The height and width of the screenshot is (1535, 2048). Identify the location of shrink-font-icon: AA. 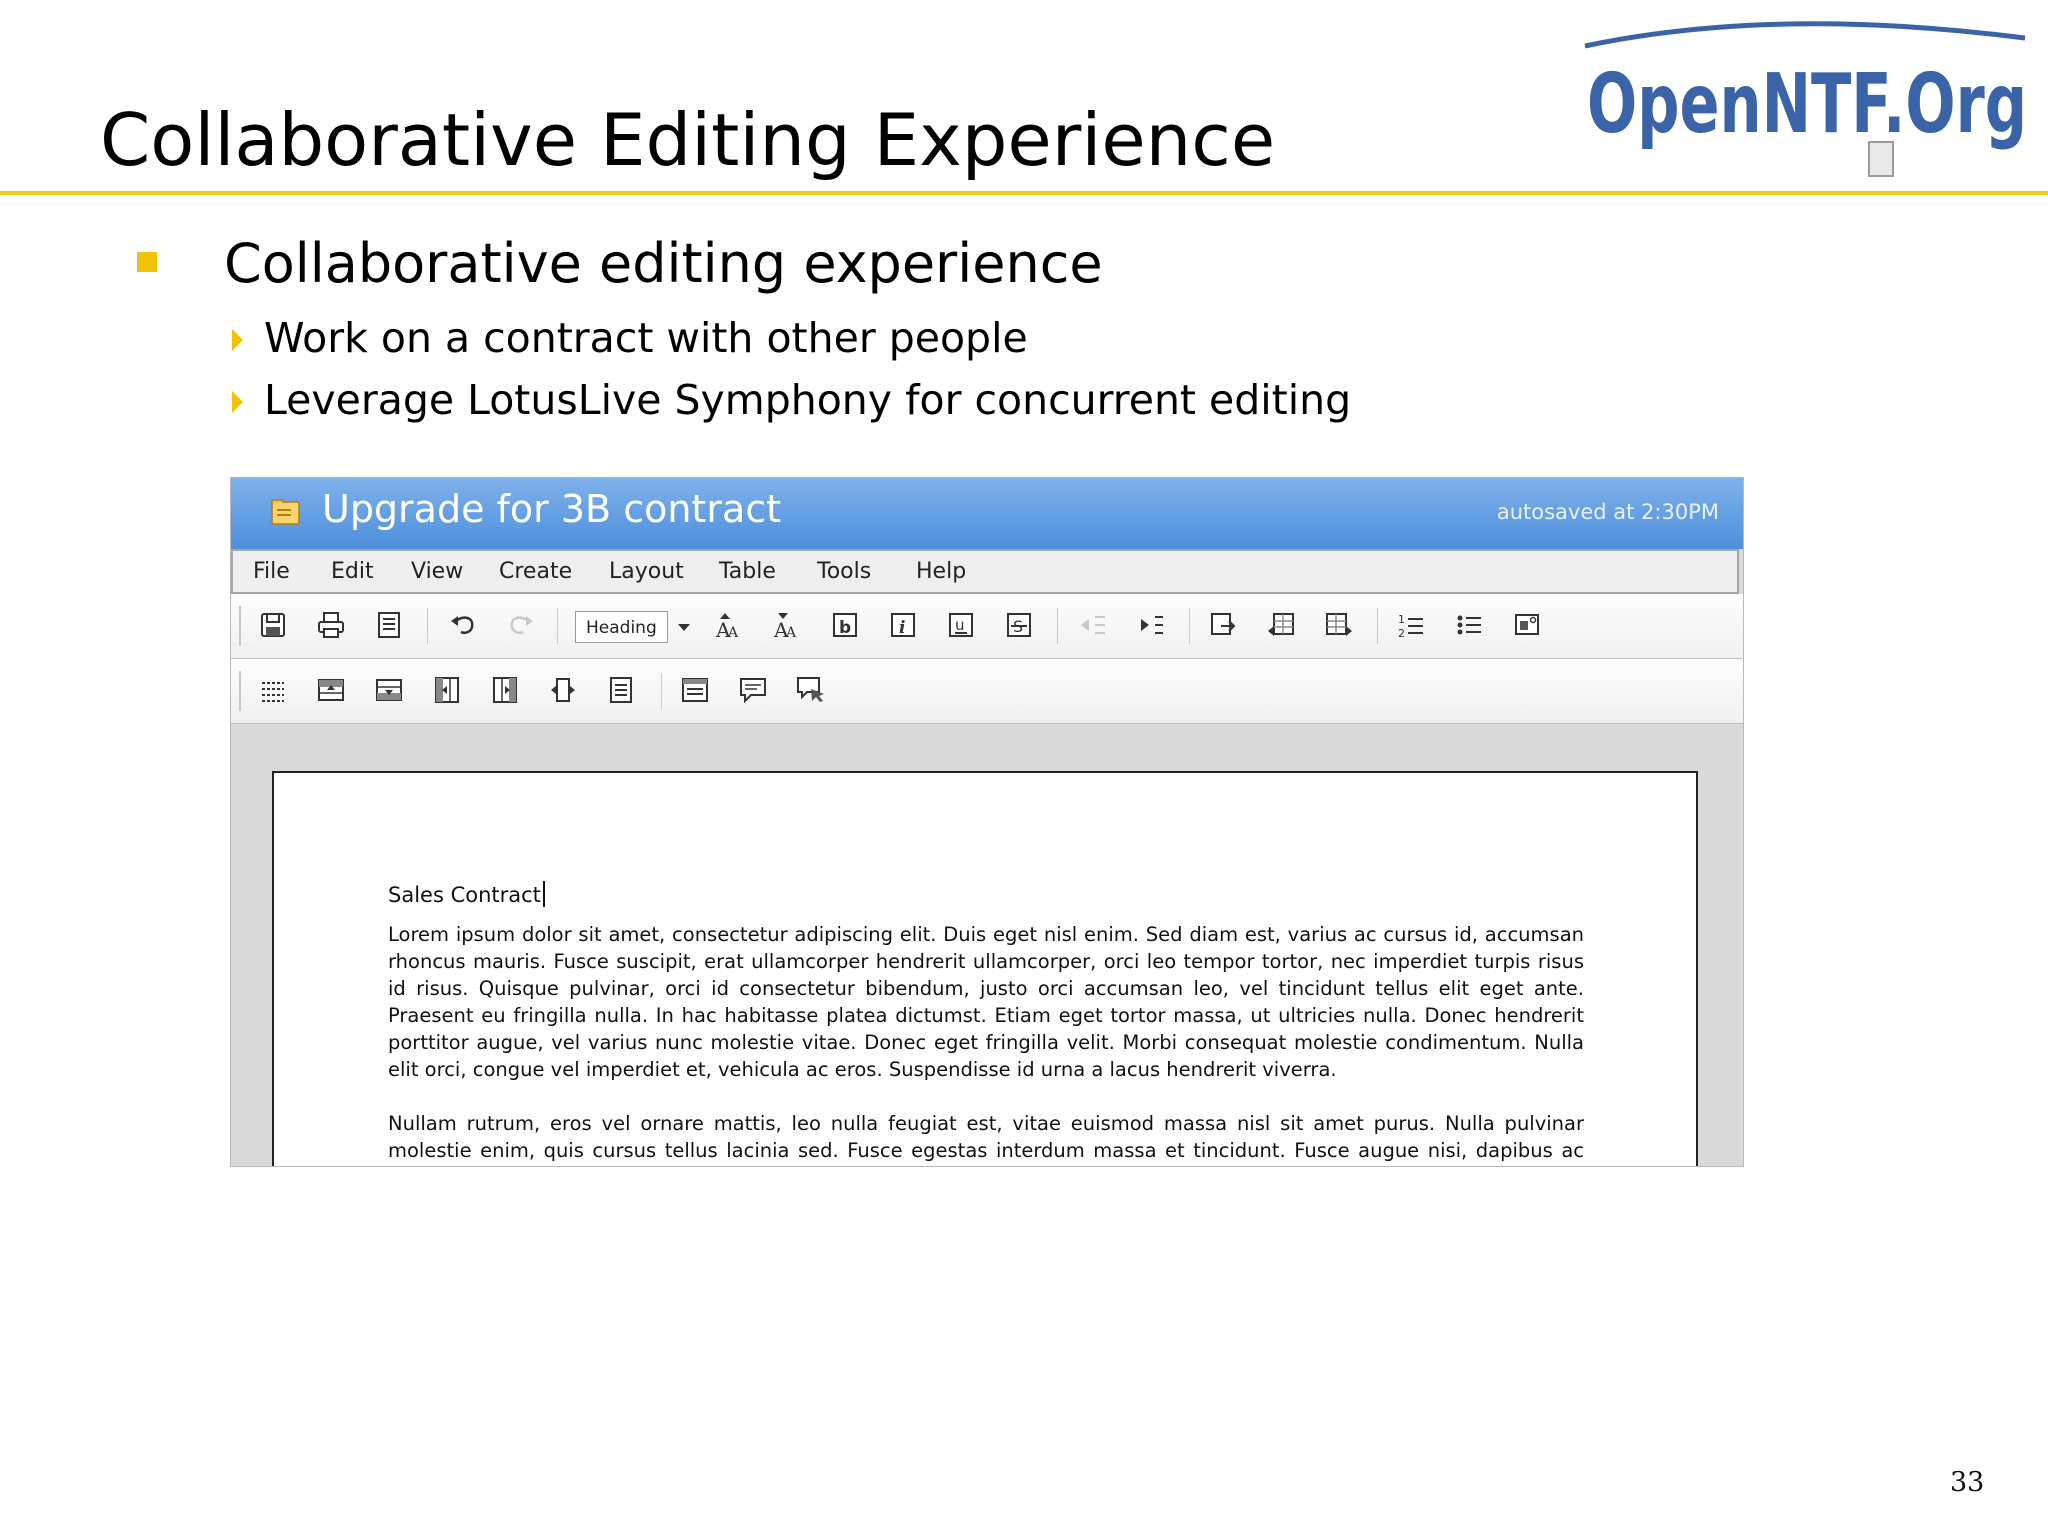
(787, 625).